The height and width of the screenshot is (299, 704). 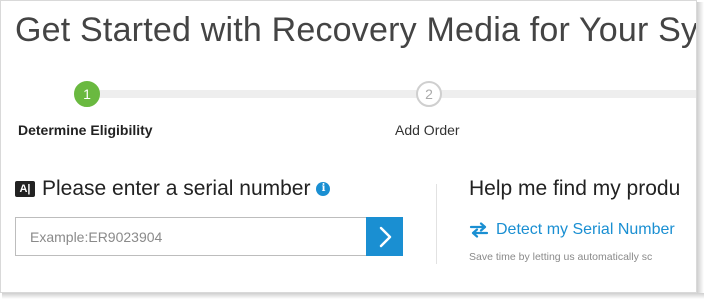 What do you see at coordinates (391, 94) in the screenshot?
I see `progress-track` at bounding box center [391, 94].